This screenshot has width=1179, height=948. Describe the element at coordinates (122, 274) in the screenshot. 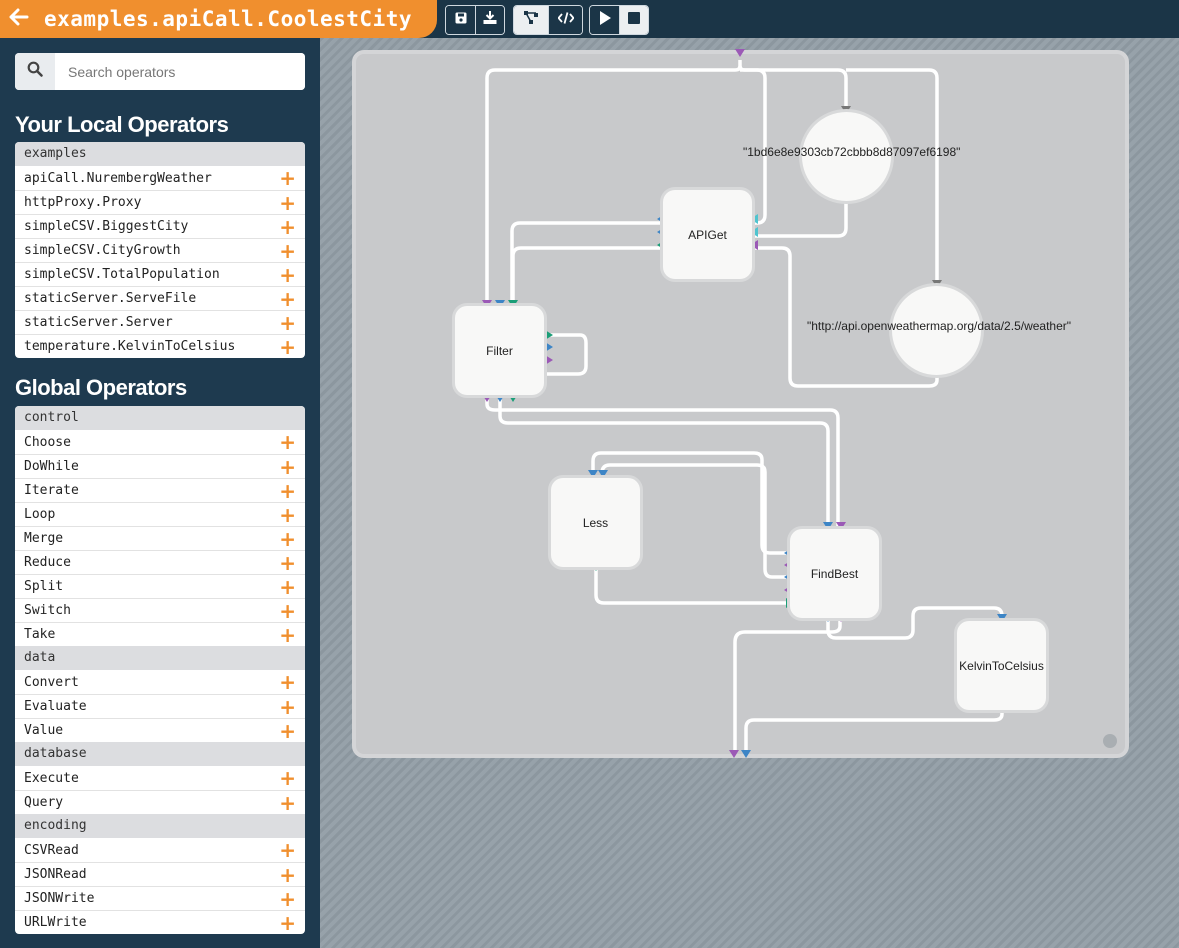

I see `operator-name: simpleCSV.TotalPopulation` at that location.